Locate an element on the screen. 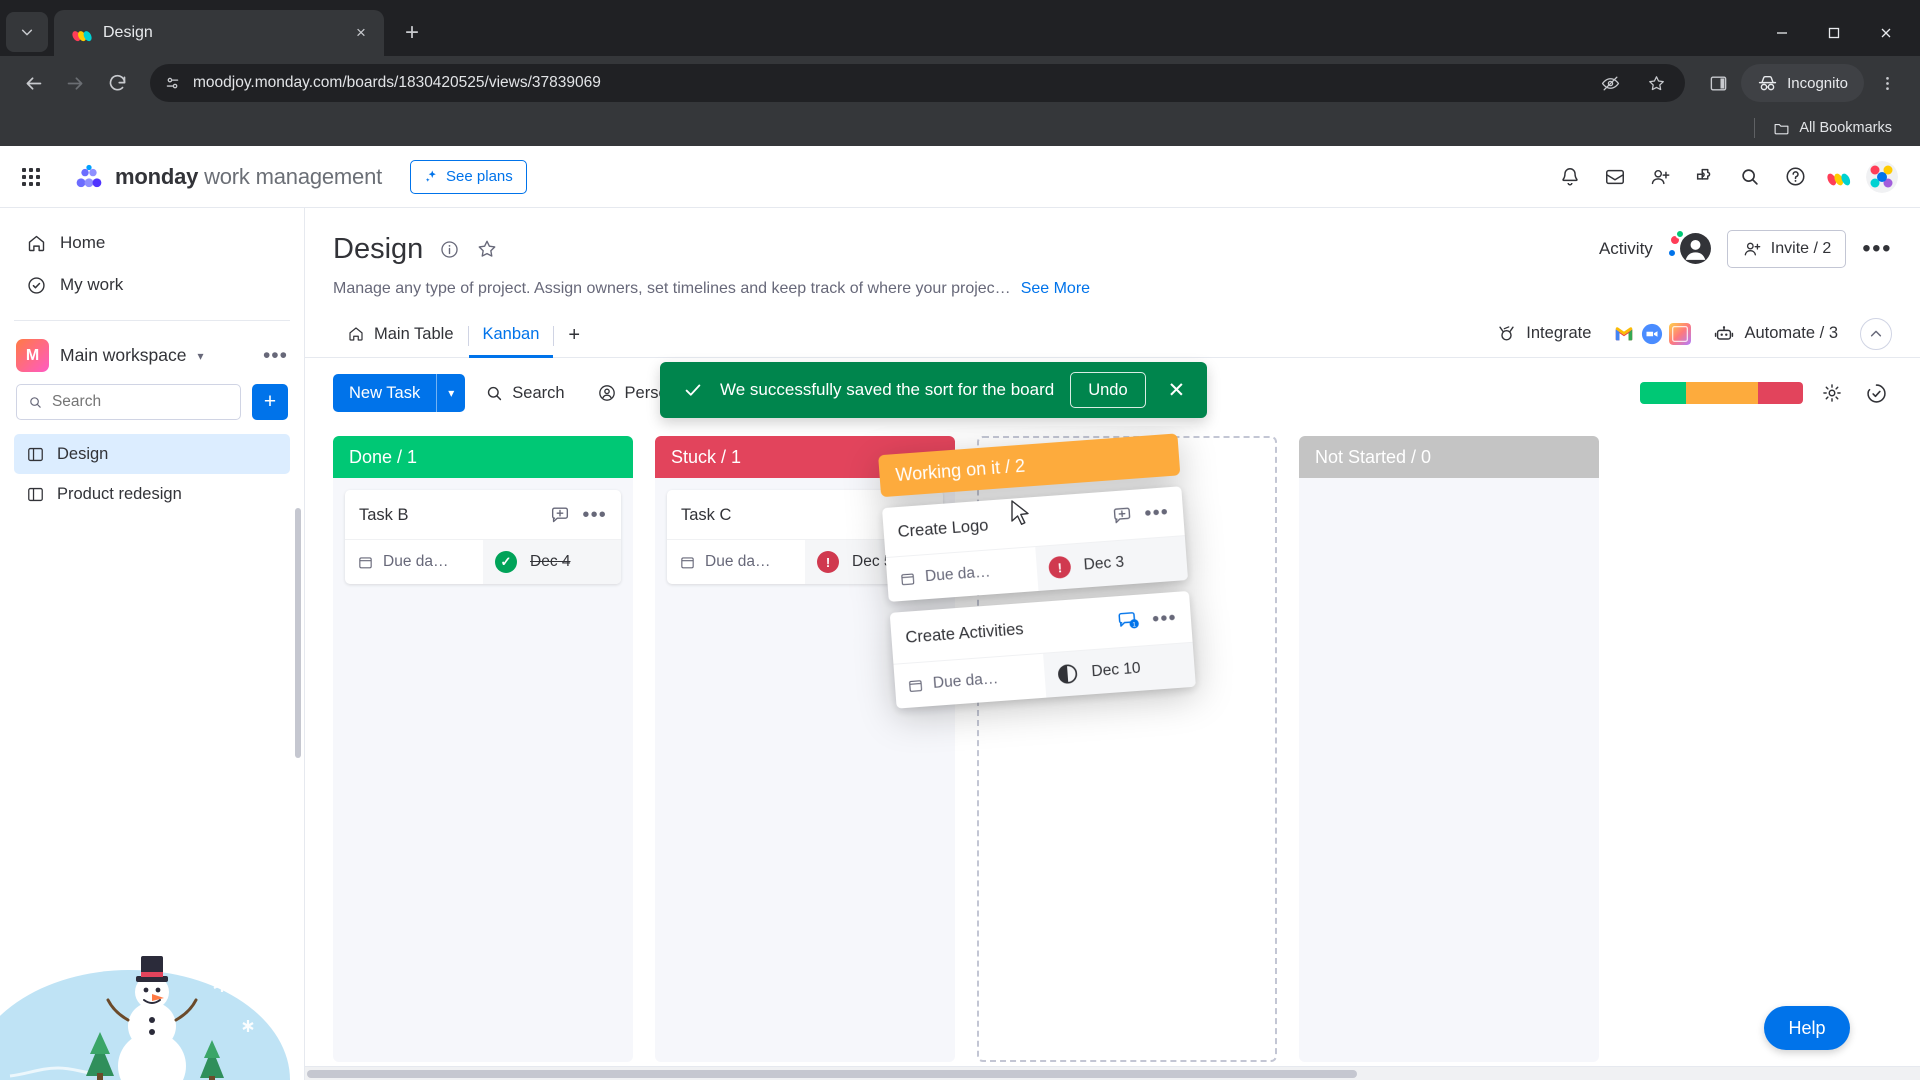 The image size is (1920, 1080). kanban-card-header: Task B ••• is located at coordinates (483, 514).